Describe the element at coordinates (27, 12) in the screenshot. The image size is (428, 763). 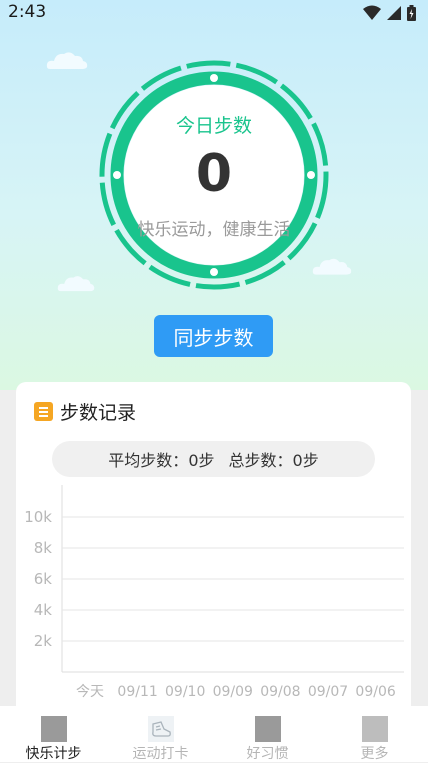
I see `status-time: 2:43` at that location.